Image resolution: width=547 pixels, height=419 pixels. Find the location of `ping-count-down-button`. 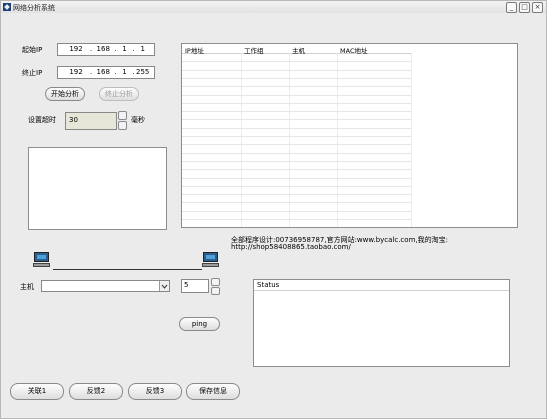

ping-count-down-button is located at coordinates (215, 291).